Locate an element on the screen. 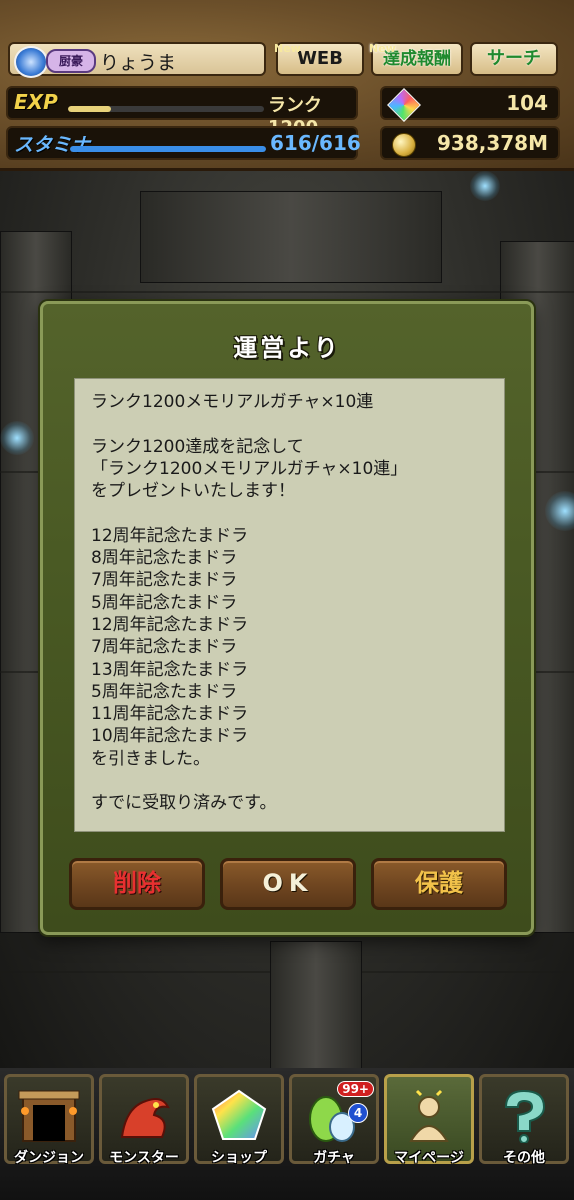 This screenshot has height=1200, width=574. exp-panel: EXP ランク1200 is located at coordinates (182, 112).